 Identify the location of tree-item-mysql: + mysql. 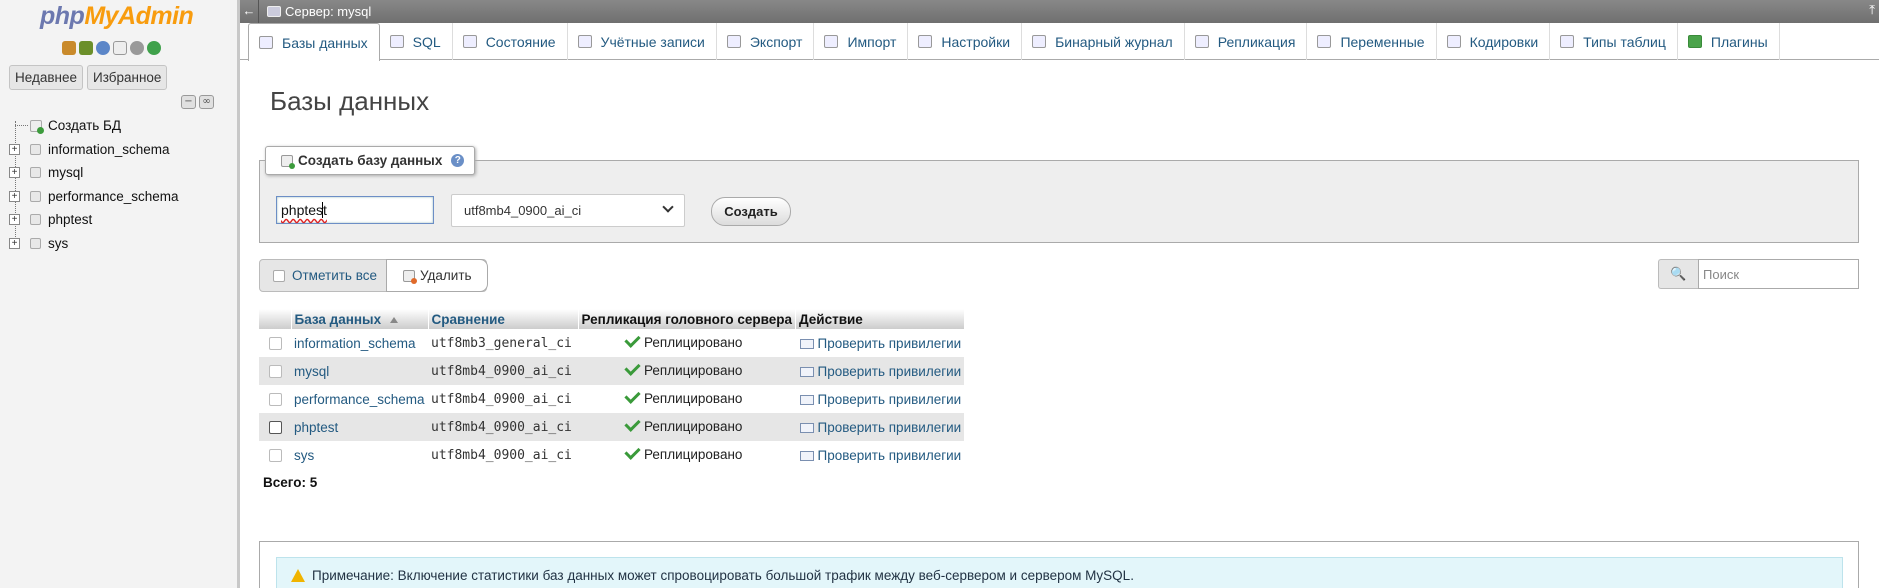
(118, 173).